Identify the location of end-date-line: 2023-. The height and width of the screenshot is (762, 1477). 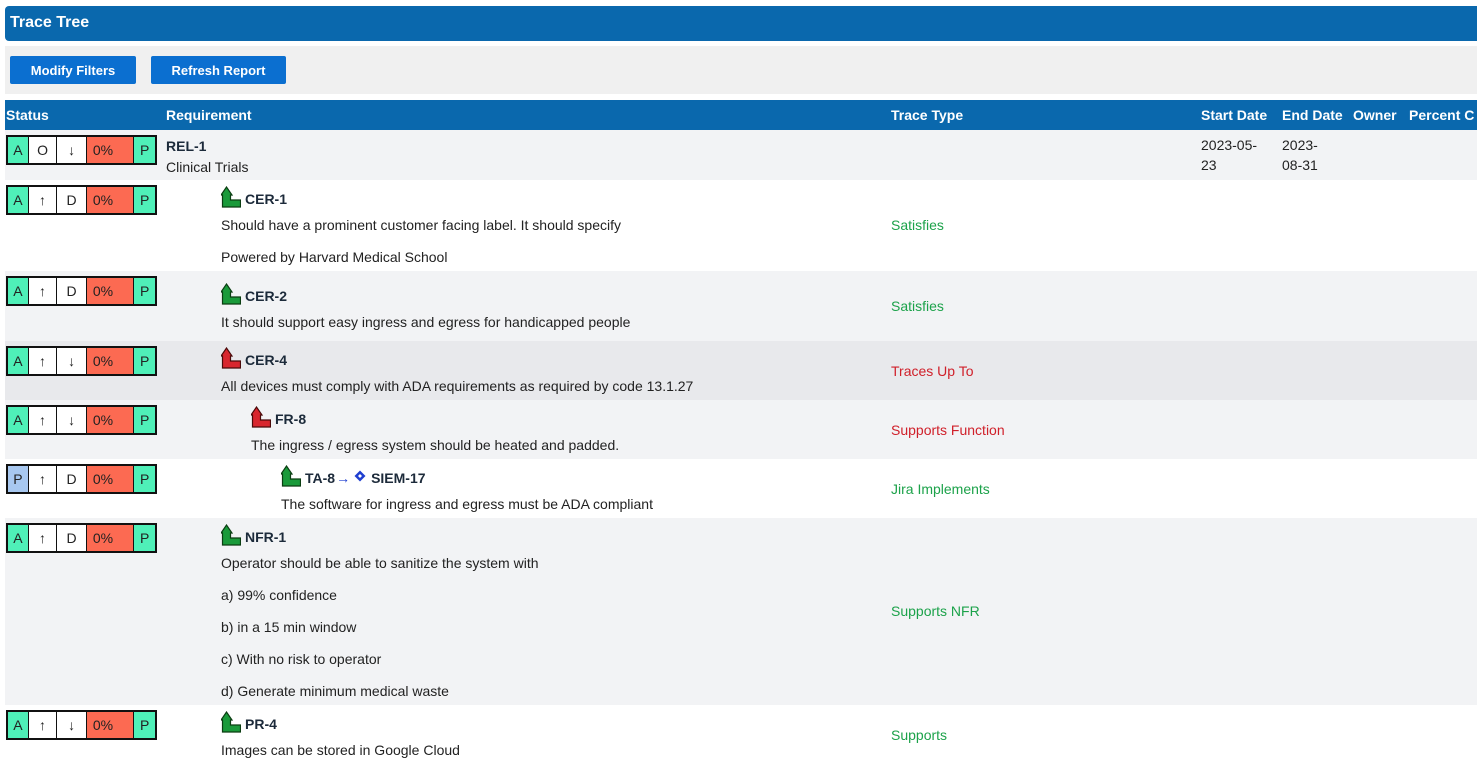
(1300, 145).